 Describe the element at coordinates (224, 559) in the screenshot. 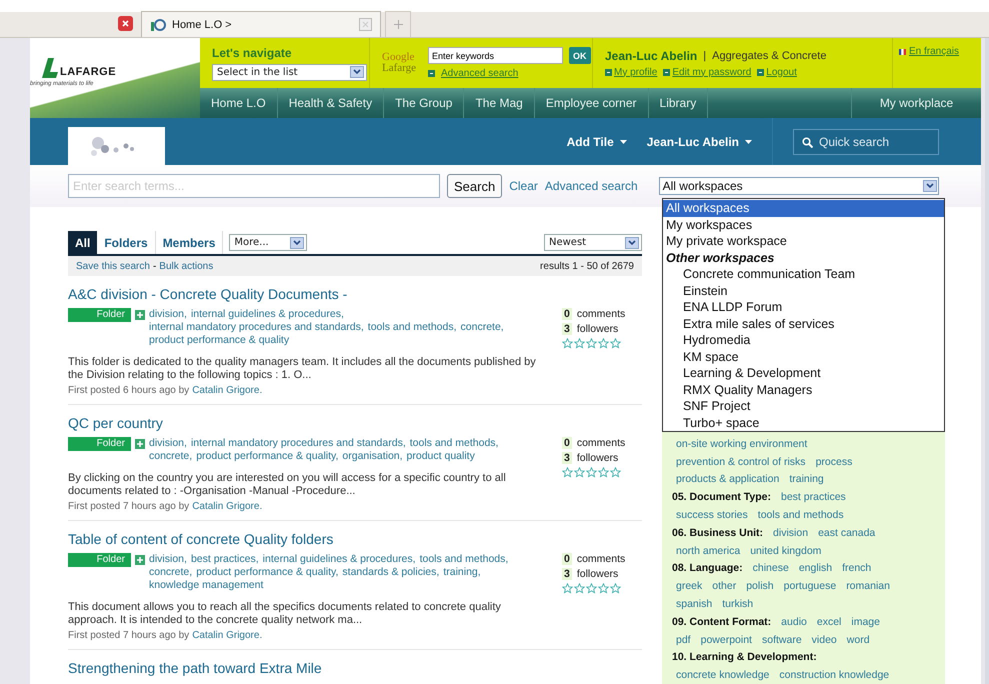

I see `tag-link: best practices,` at that location.